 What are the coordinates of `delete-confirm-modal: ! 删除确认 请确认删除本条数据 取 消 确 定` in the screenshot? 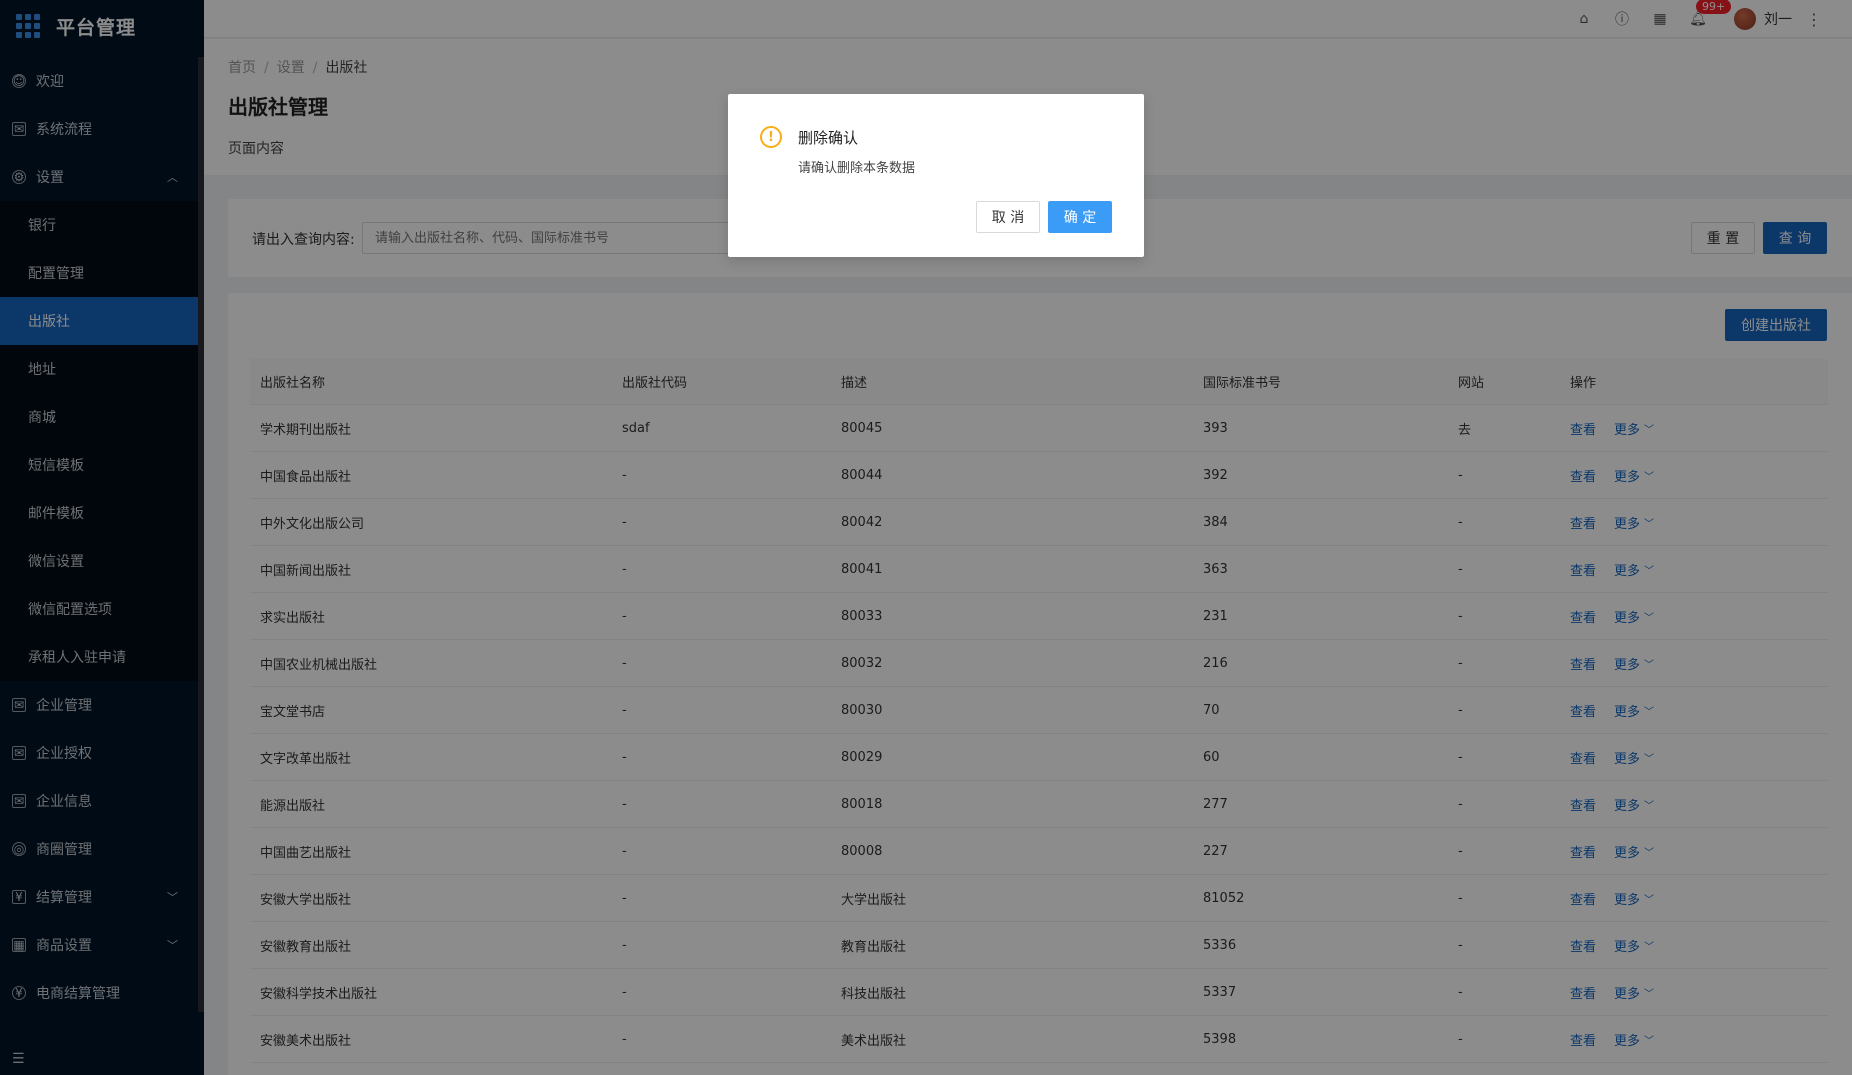 It's located at (936, 175).